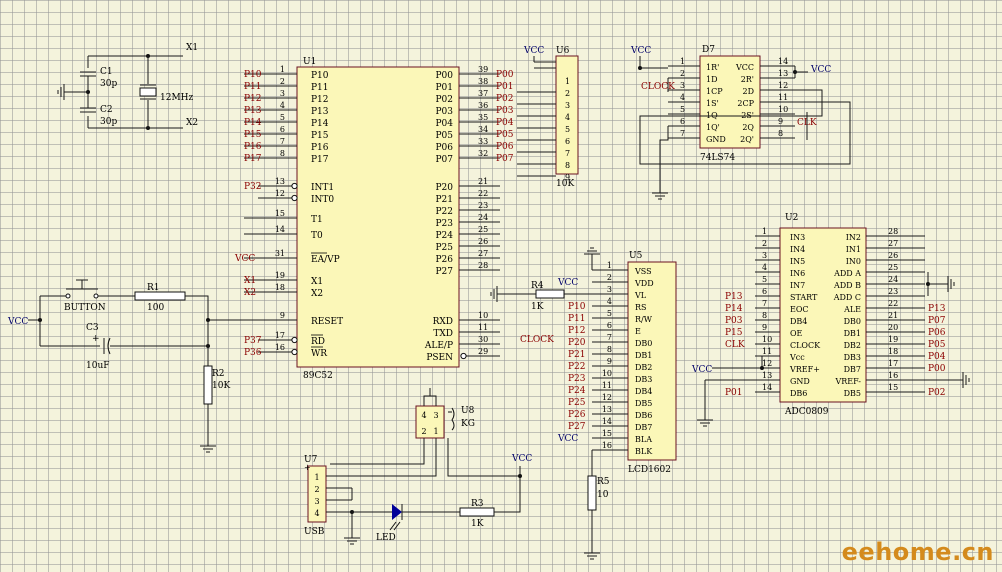  Describe the element at coordinates (609, 325) in the screenshot. I see `lcd-pin-number: 6` at that location.